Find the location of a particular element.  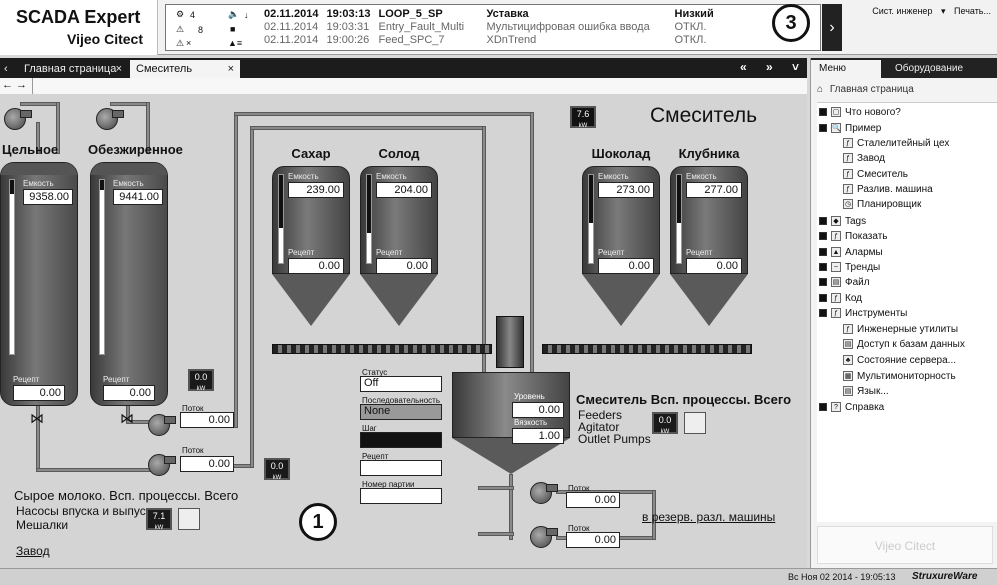

step-value is located at coordinates (401, 440).